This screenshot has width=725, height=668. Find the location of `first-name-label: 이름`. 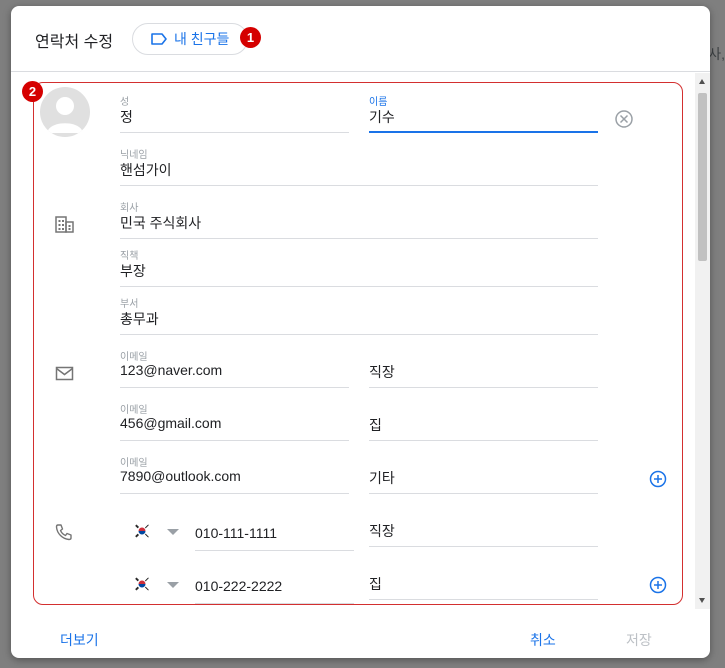

first-name-label: 이름 is located at coordinates (378, 102).